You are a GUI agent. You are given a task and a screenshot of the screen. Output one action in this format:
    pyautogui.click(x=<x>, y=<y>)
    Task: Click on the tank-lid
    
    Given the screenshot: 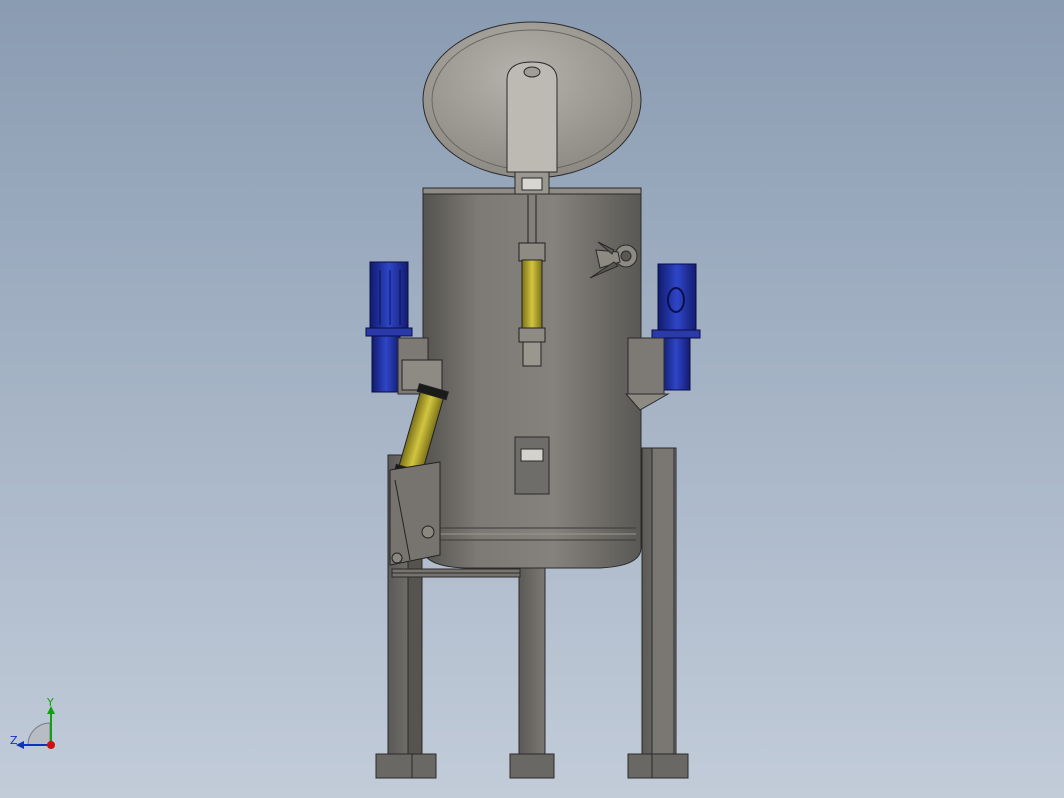 What is the action you would take?
    pyautogui.click(x=532, y=108)
    